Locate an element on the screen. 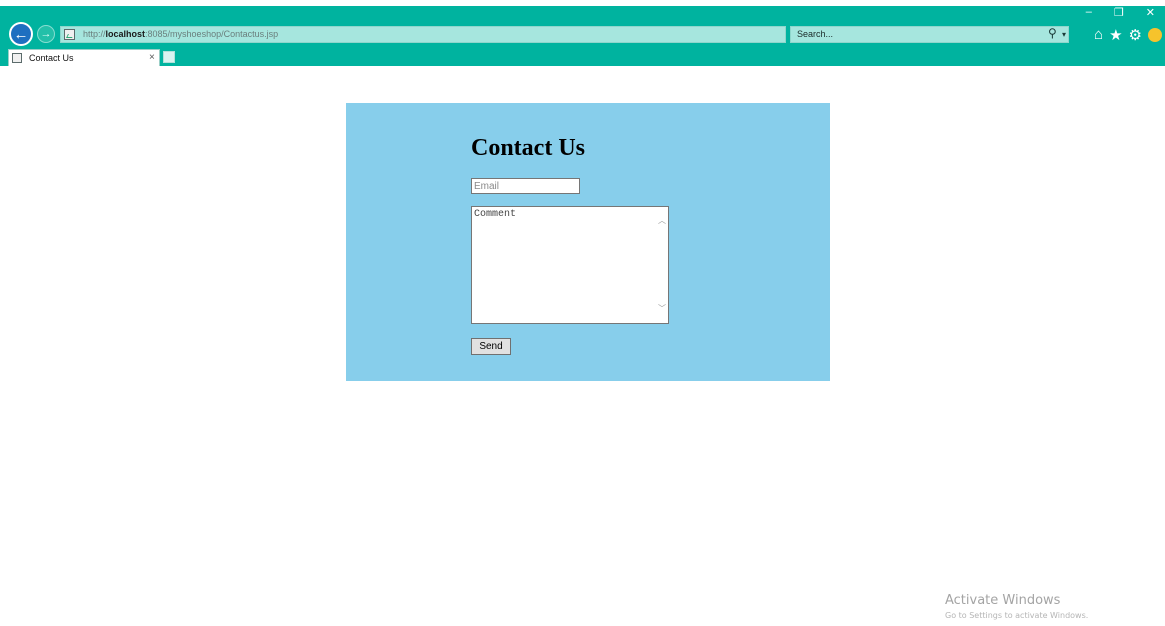 The height and width of the screenshot is (626, 1165). title-strip is located at coordinates (582, 3).